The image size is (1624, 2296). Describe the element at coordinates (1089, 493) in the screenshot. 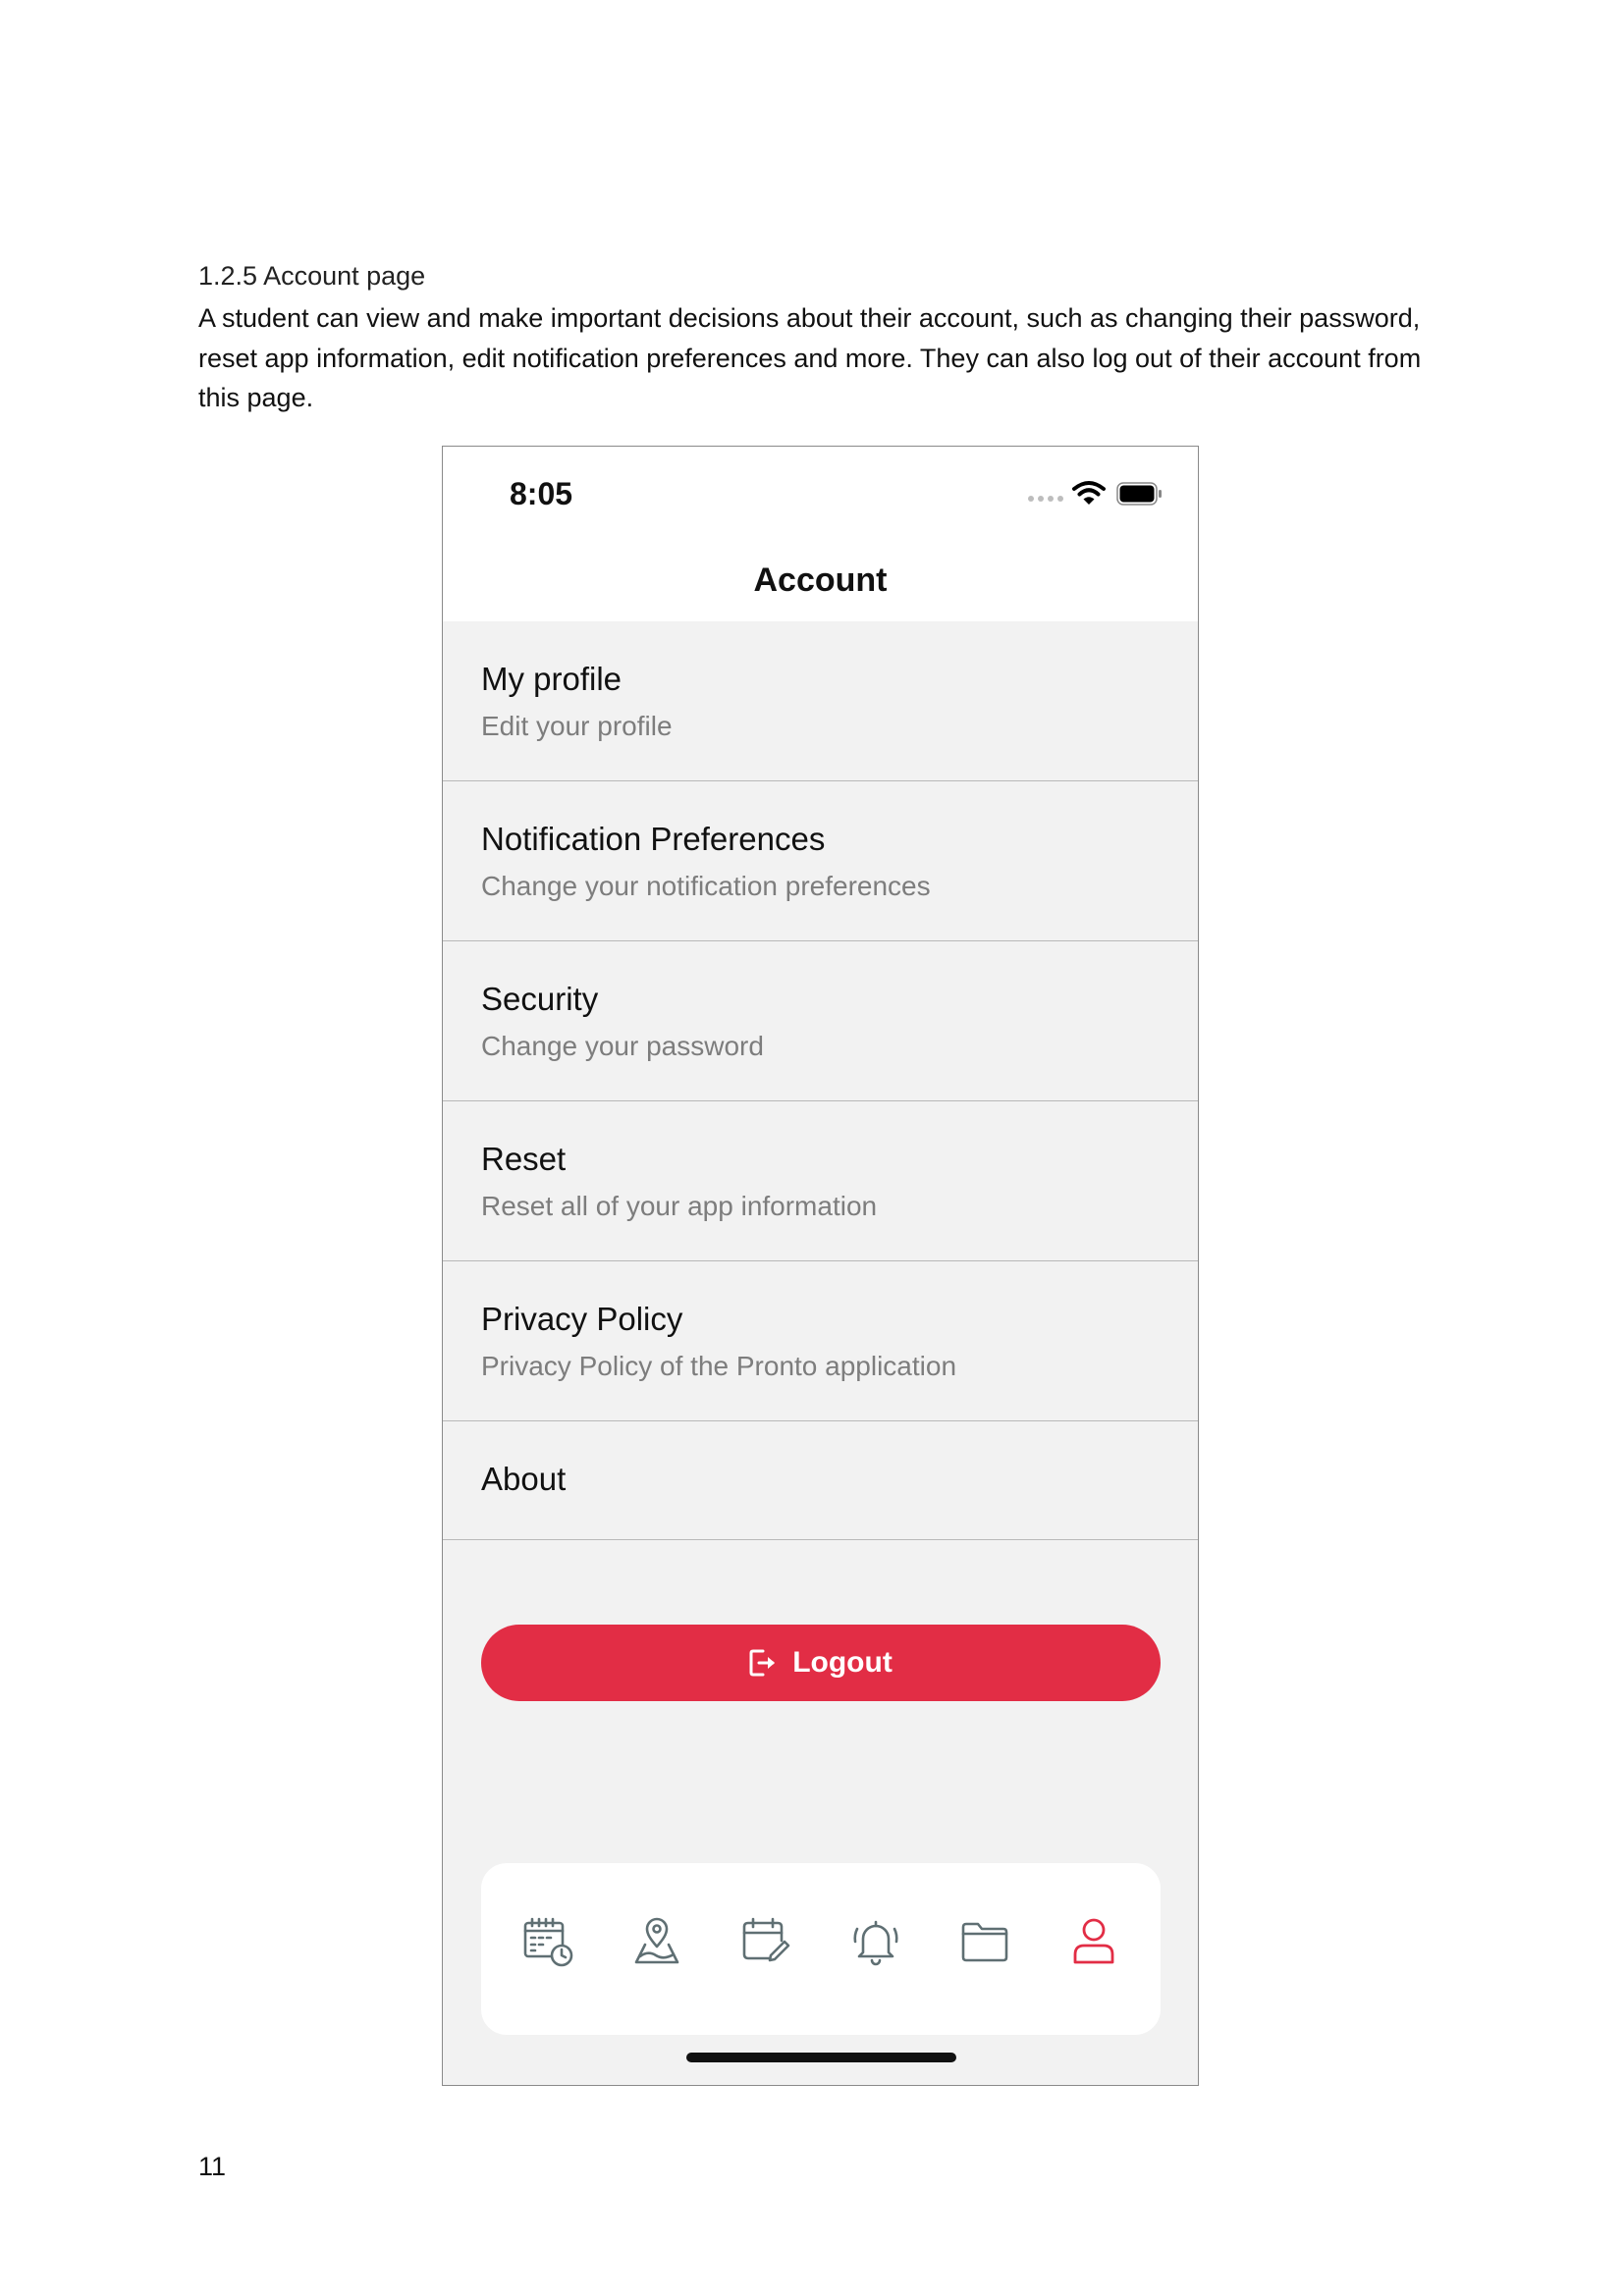

I see `wifi-icon` at that location.